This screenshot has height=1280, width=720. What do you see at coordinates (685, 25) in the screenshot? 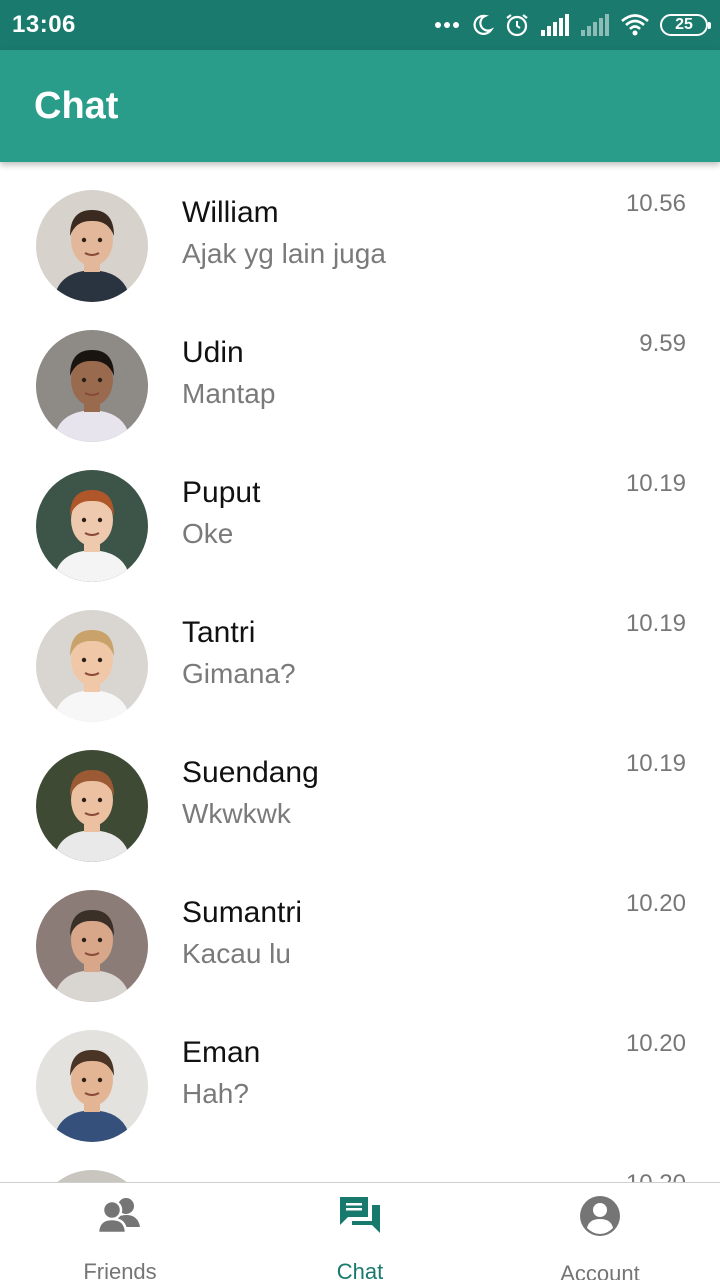
I see `battery-indicator: 25` at bounding box center [685, 25].